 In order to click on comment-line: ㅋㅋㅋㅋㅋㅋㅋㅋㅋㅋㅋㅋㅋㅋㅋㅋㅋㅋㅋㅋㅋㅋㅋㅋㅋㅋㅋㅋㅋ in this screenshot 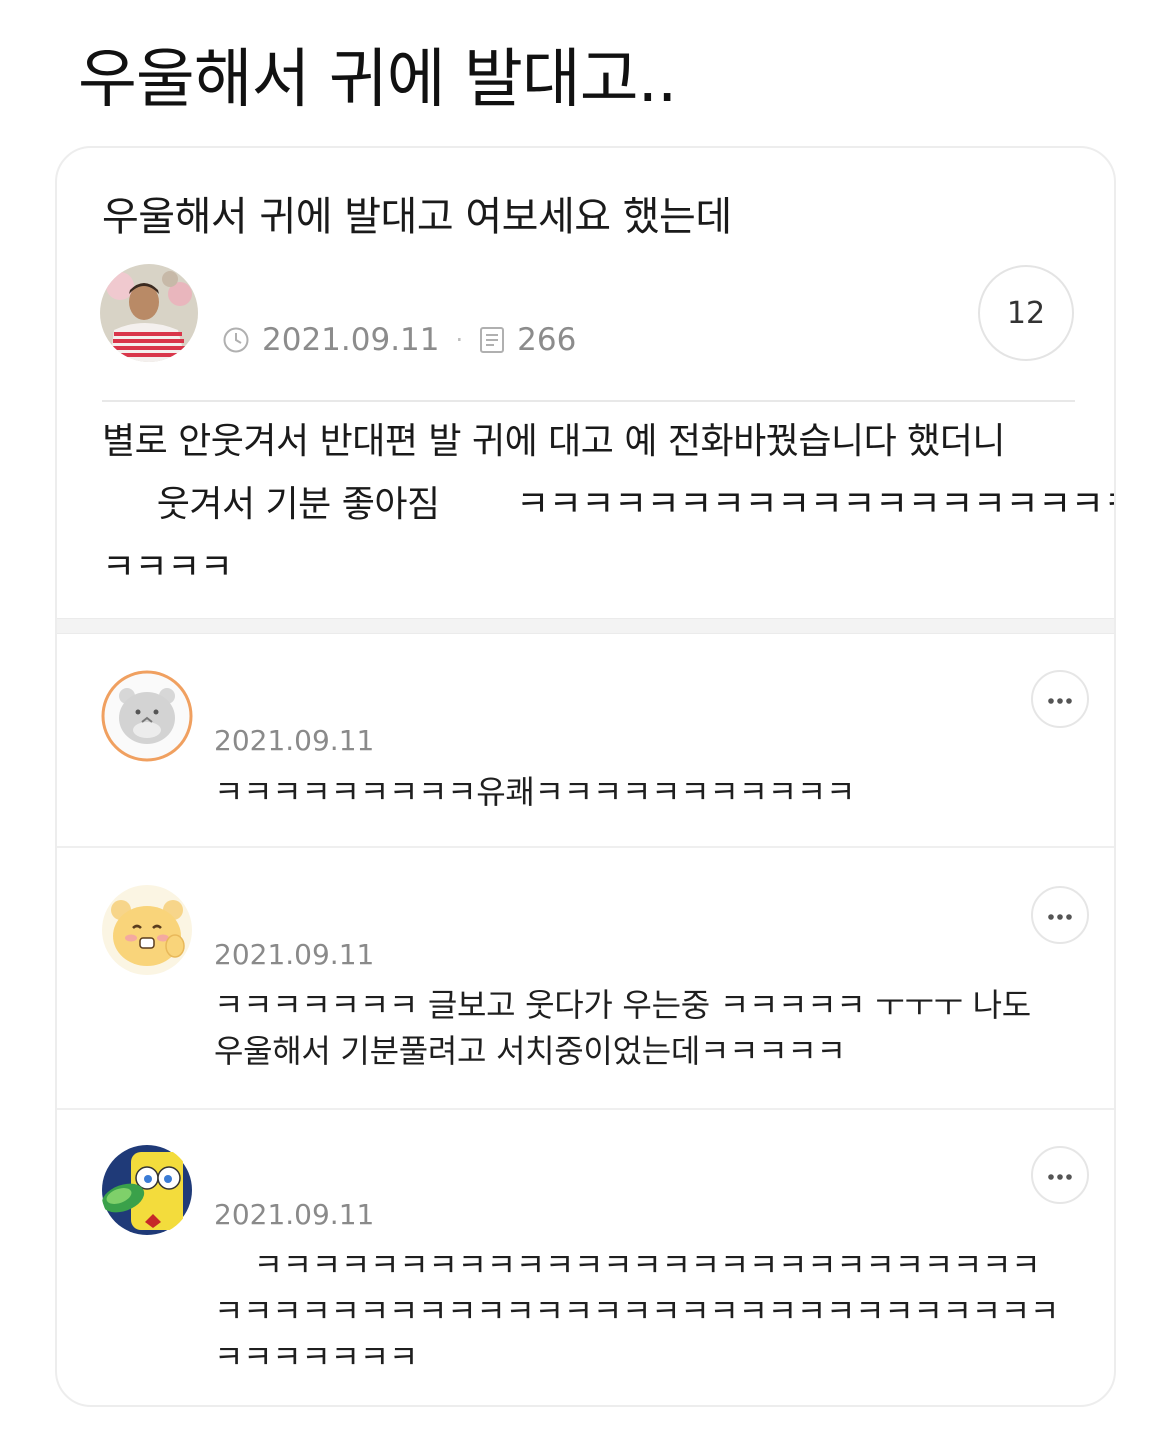, I will do `click(637, 1311)`.